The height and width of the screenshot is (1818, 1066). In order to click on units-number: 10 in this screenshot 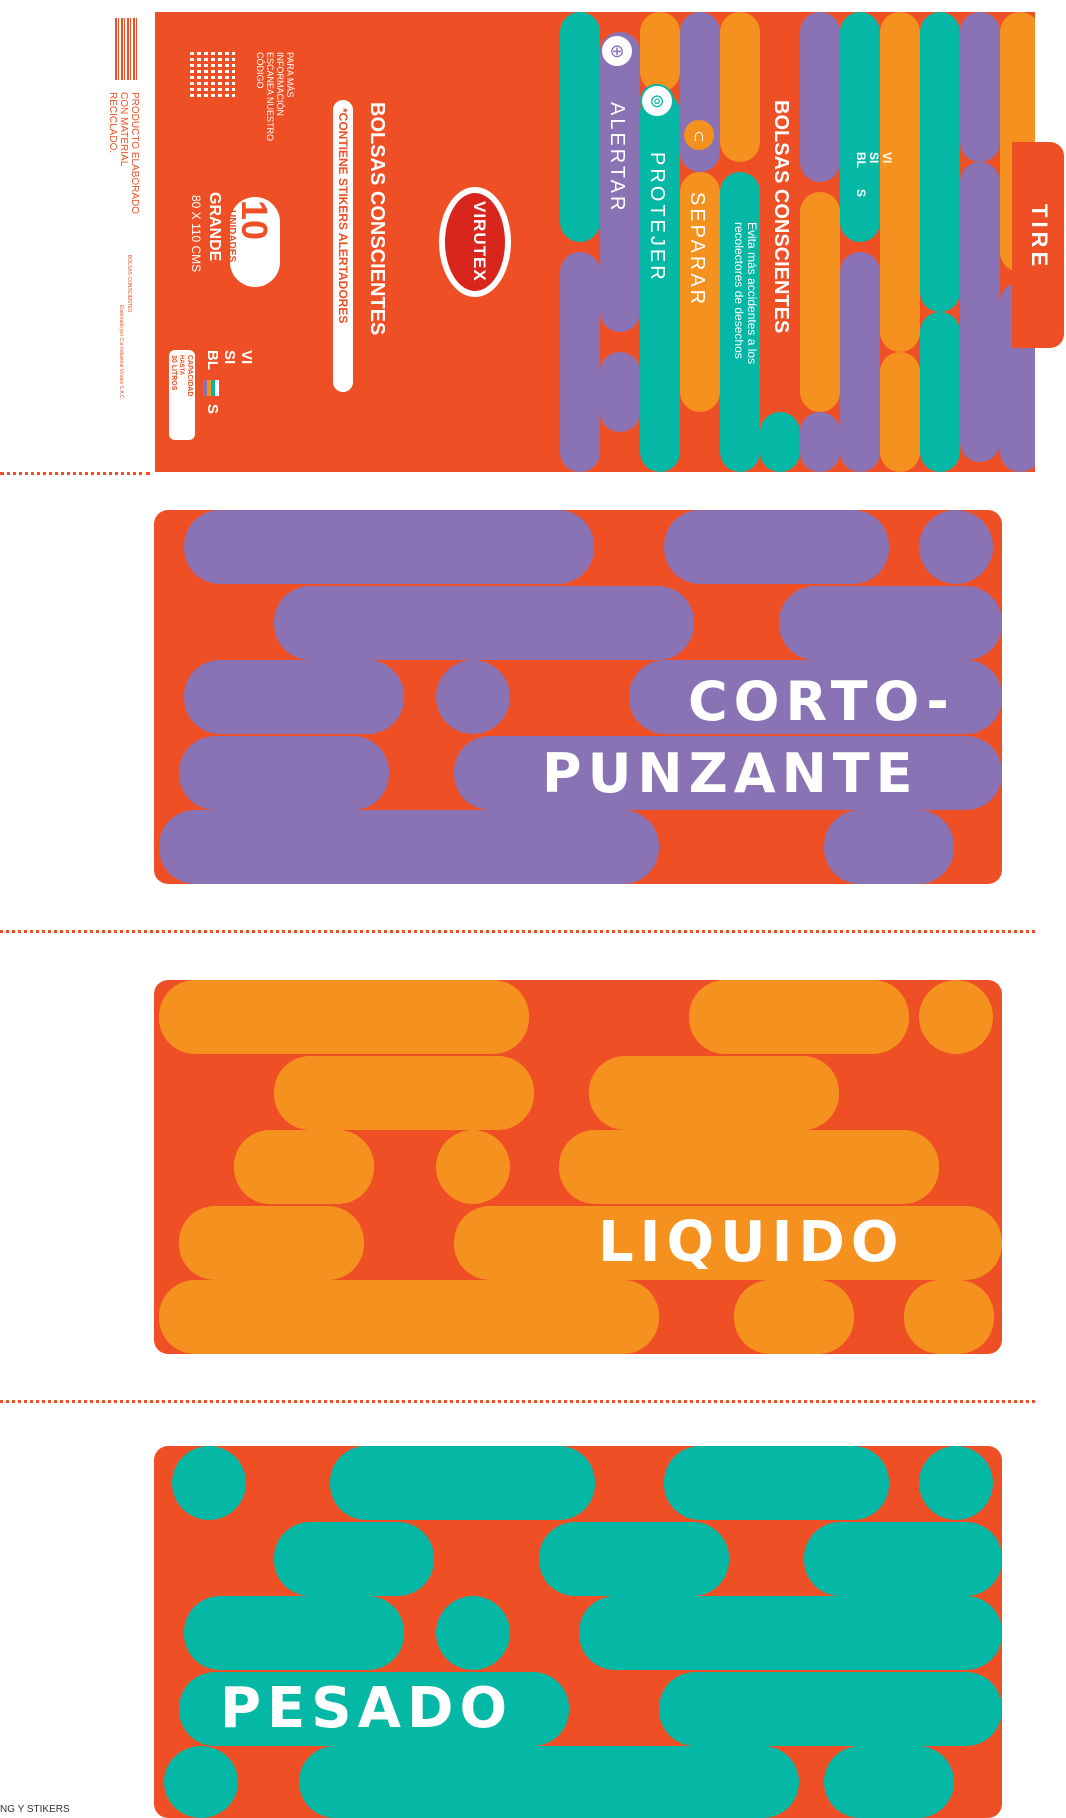, I will do `click(254, 220)`.